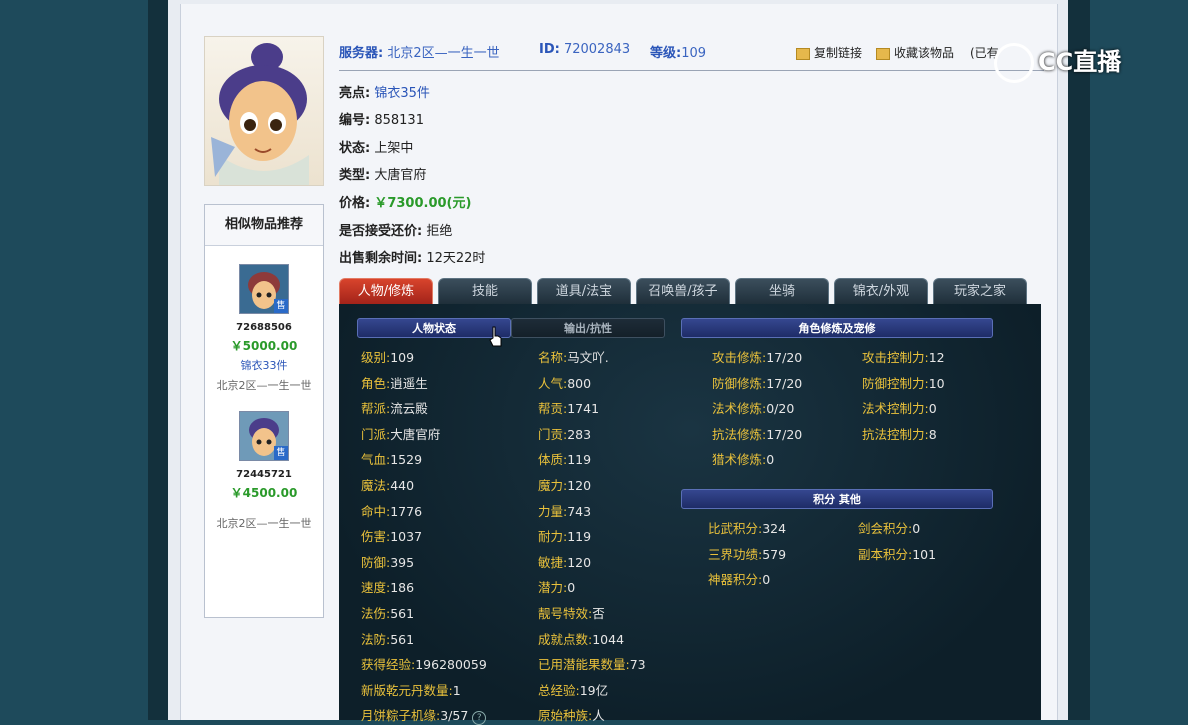 Image resolution: width=1188 pixels, height=725 pixels. Describe the element at coordinates (579, 485) in the screenshot. I see `stat-value: 120` at that location.